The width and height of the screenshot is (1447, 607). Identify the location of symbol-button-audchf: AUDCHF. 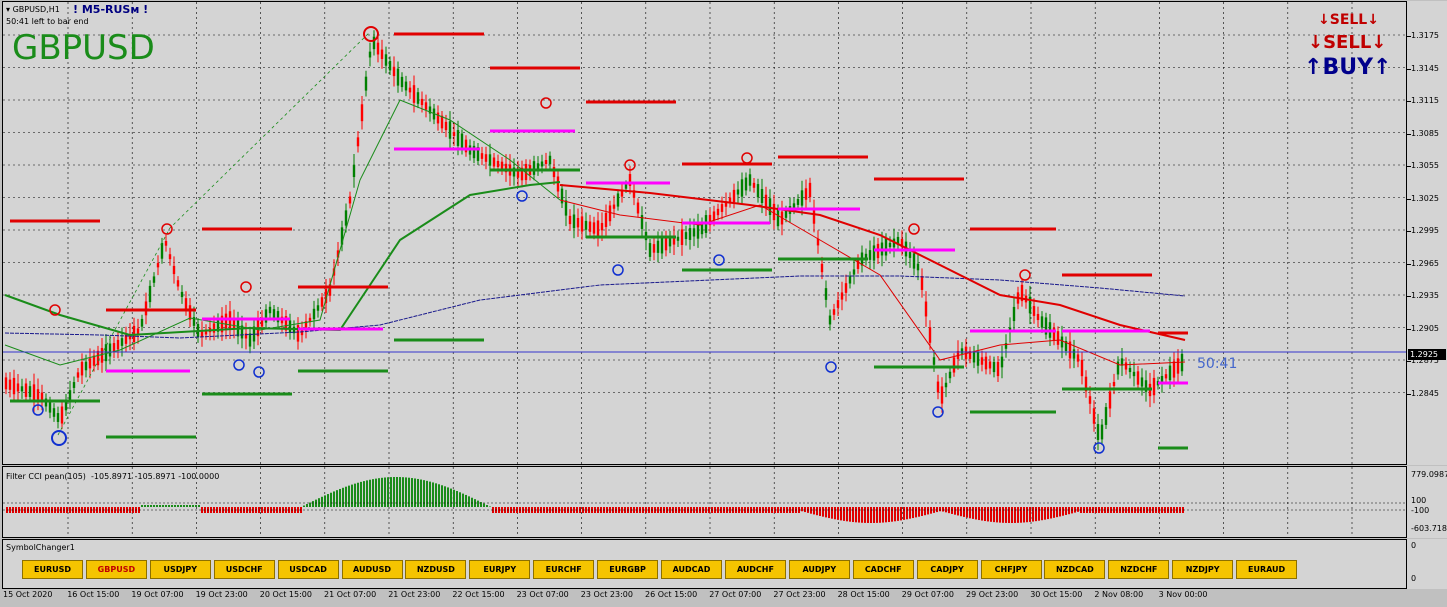
(755, 569).